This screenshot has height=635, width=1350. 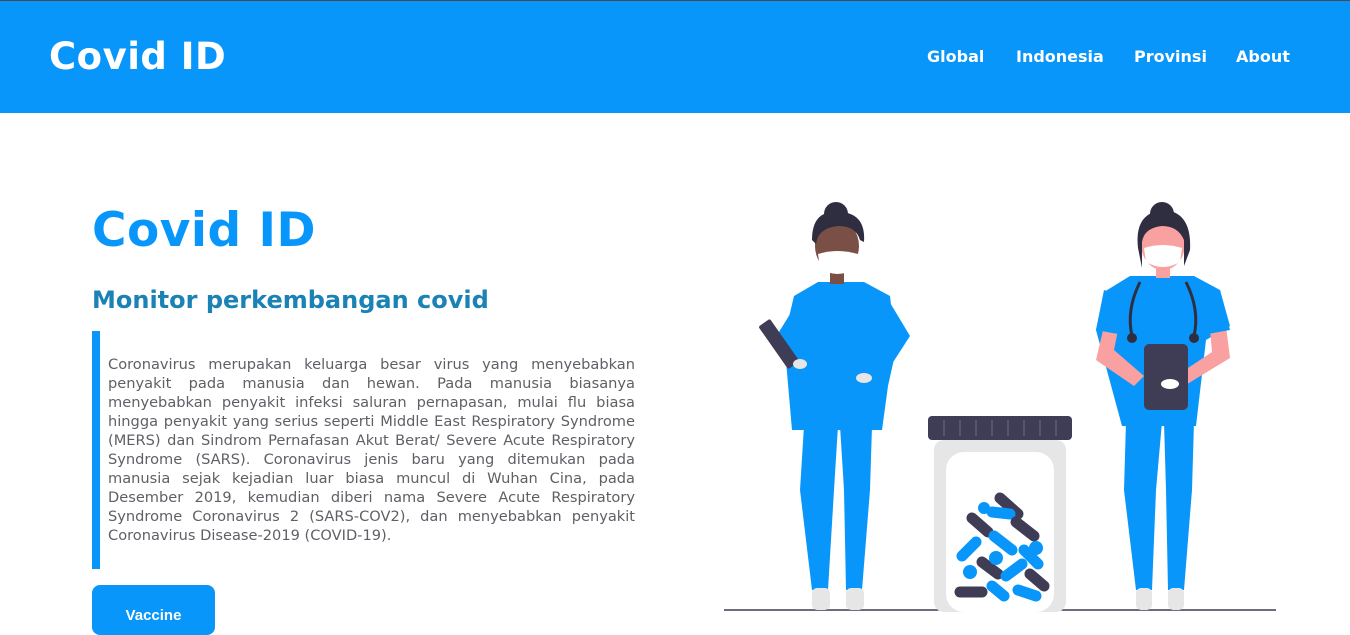 I want to click on nav-link-global: Global, so click(x=955, y=57).